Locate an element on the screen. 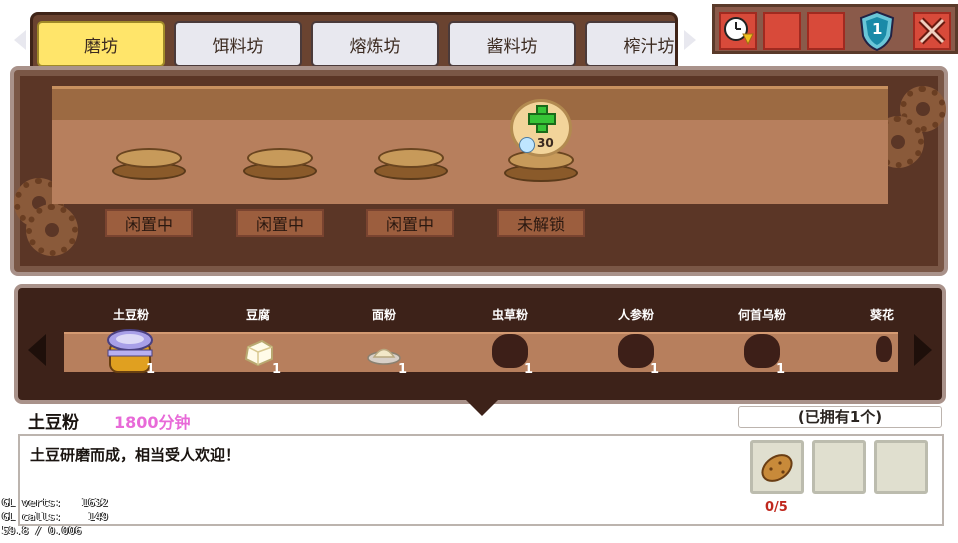  selected-item-name: 土豆粉 is located at coordinates (53, 423).